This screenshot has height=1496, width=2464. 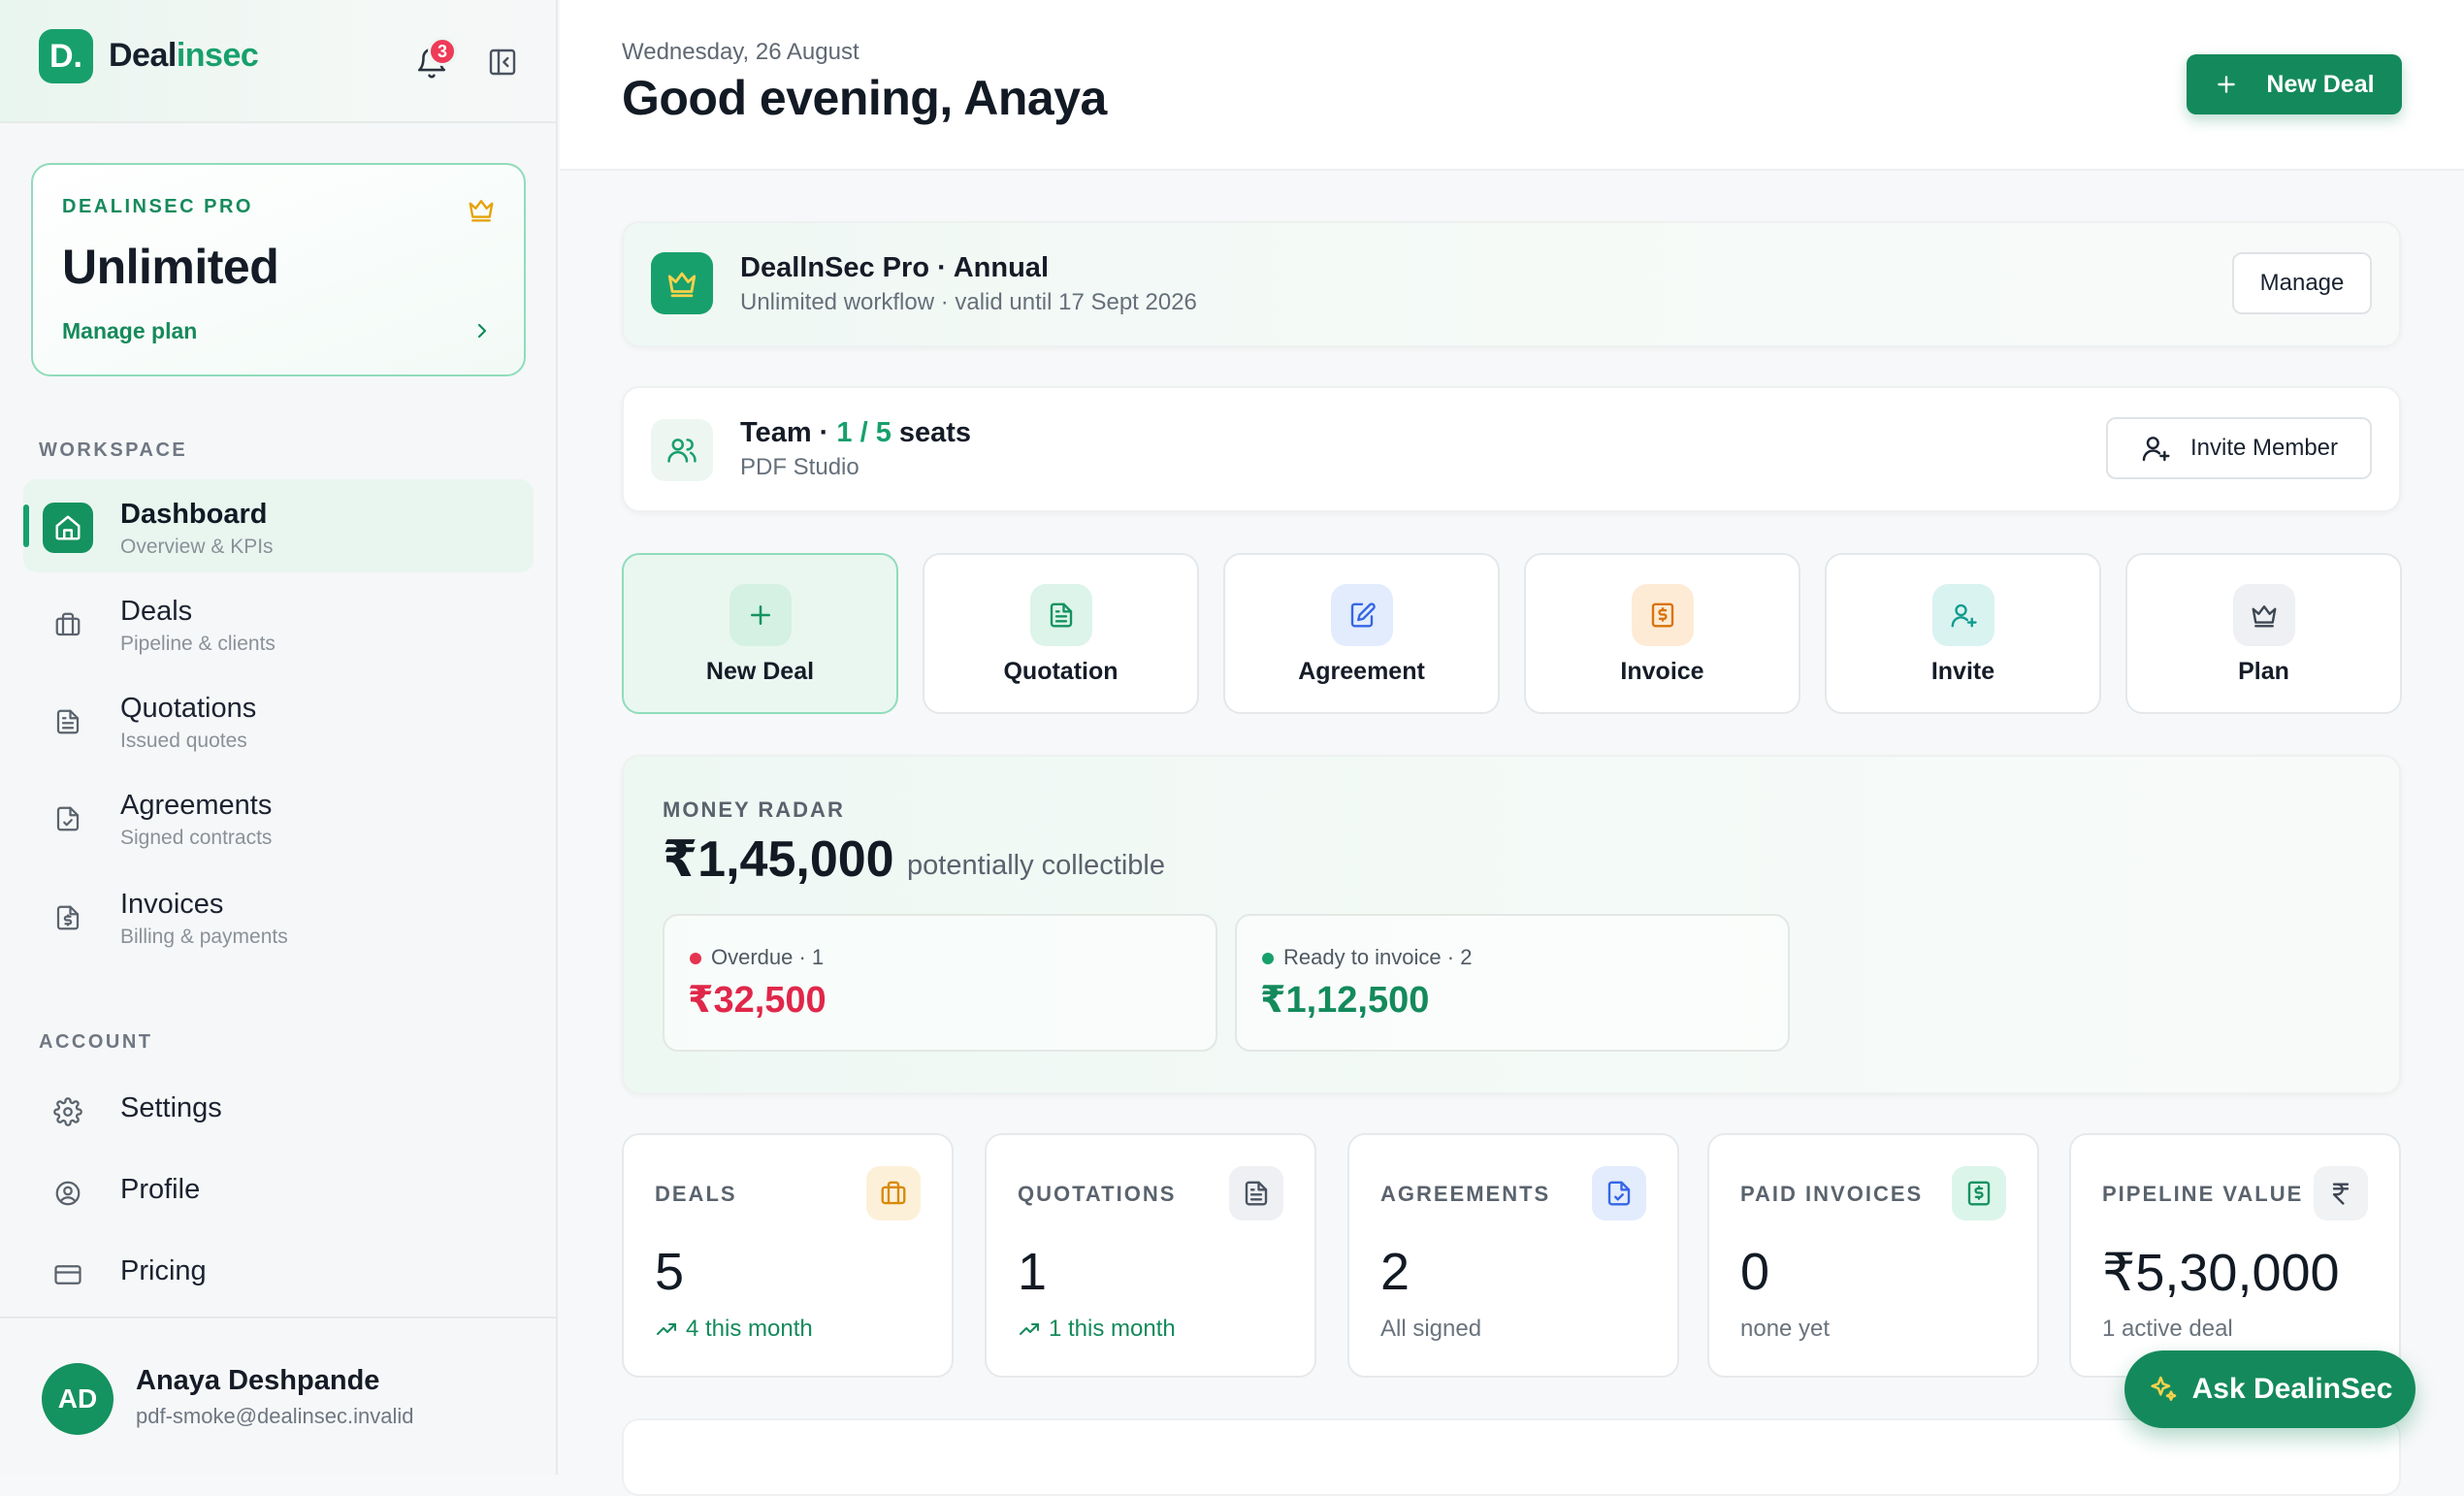 What do you see at coordinates (278, 719) in the screenshot?
I see `sidebar-item-quotations: Quotations Issued quotes` at bounding box center [278, 719].